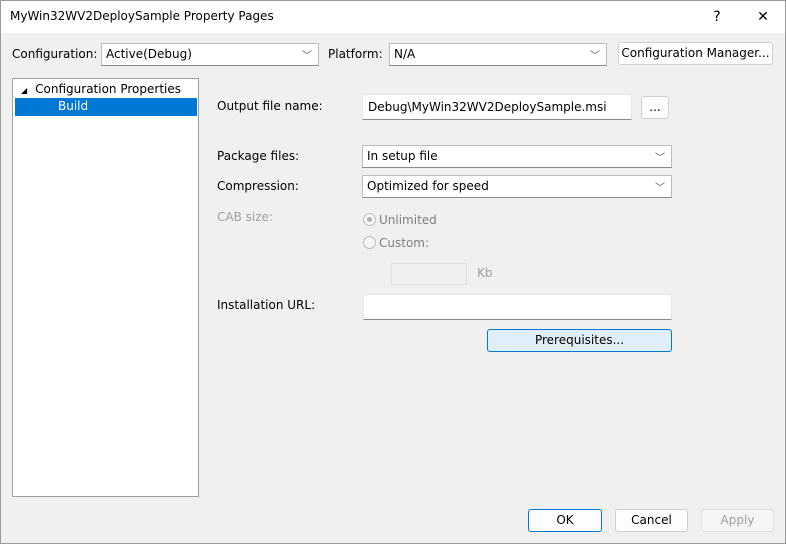 The height and width of the screenshot is (544, 786). What do you see at coordinates (517, 186) in the screenshot?
I see `compression-combo: Optimized for speed ﹀` at bounding box center [517, 186].